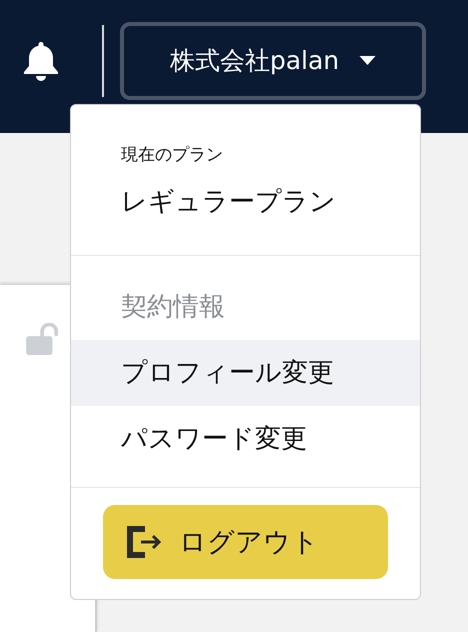 This screenshot has height=632, width=468. What do you see at coordinates (41, 61) in the screenshot?
I see `bell-icon` at bounding box center [41, 61].